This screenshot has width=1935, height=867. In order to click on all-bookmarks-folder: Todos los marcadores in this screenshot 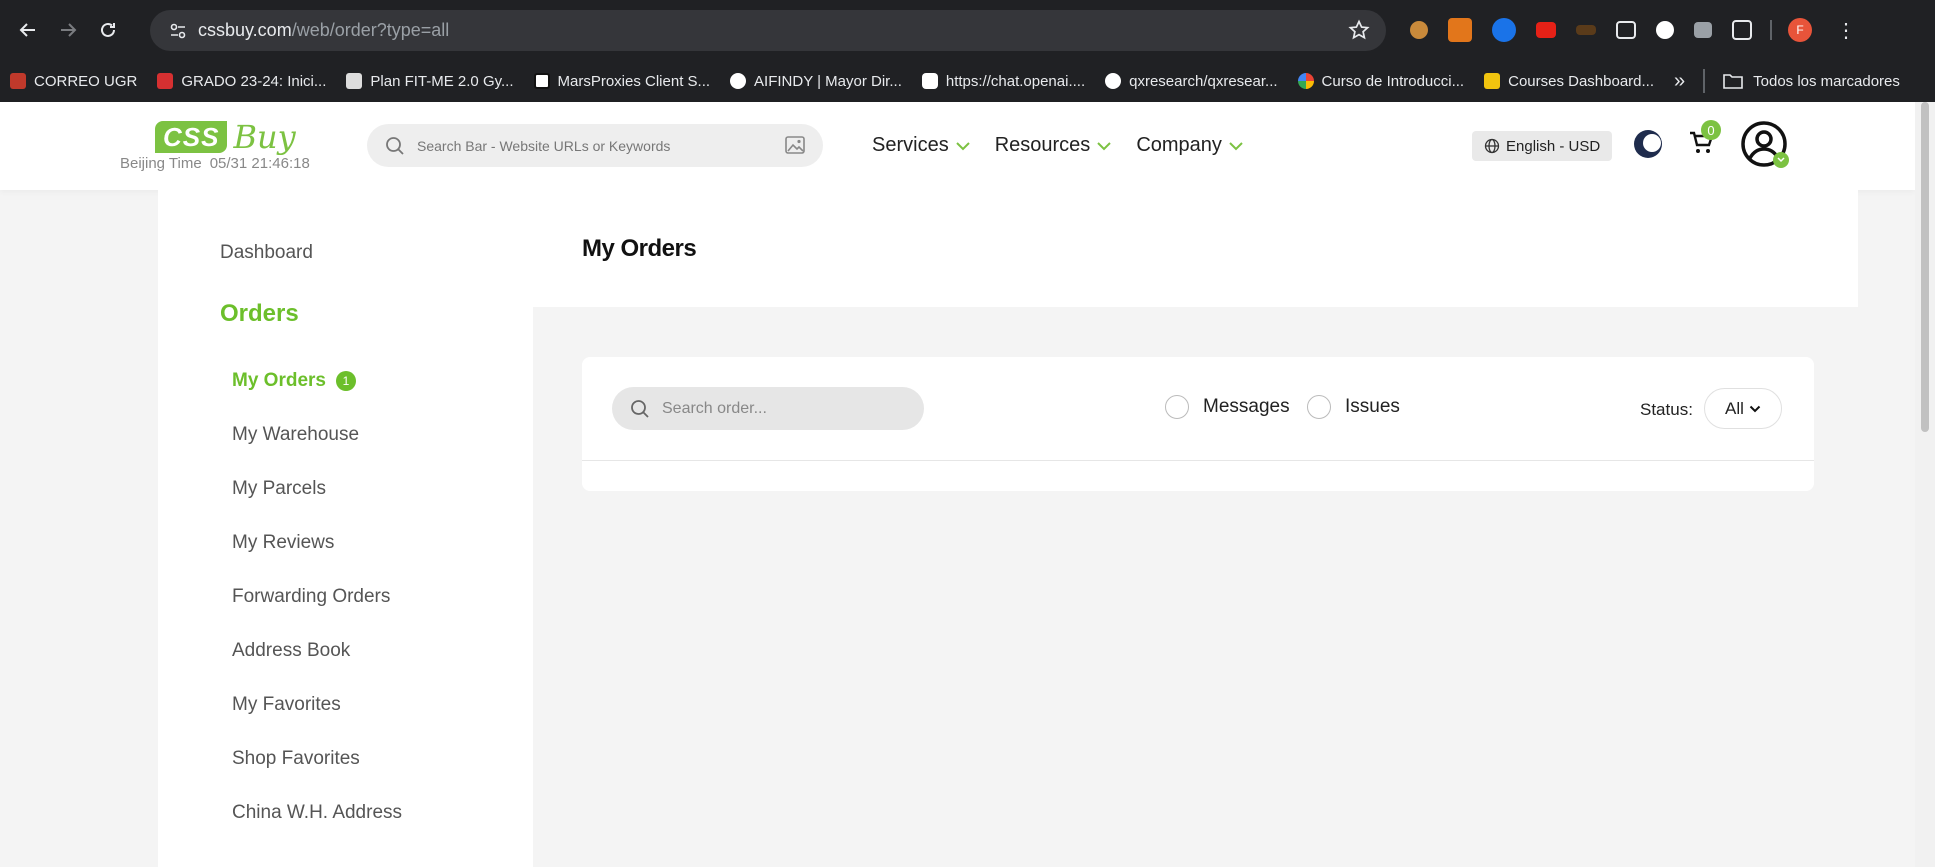, I will do `click(1811, 81)`.